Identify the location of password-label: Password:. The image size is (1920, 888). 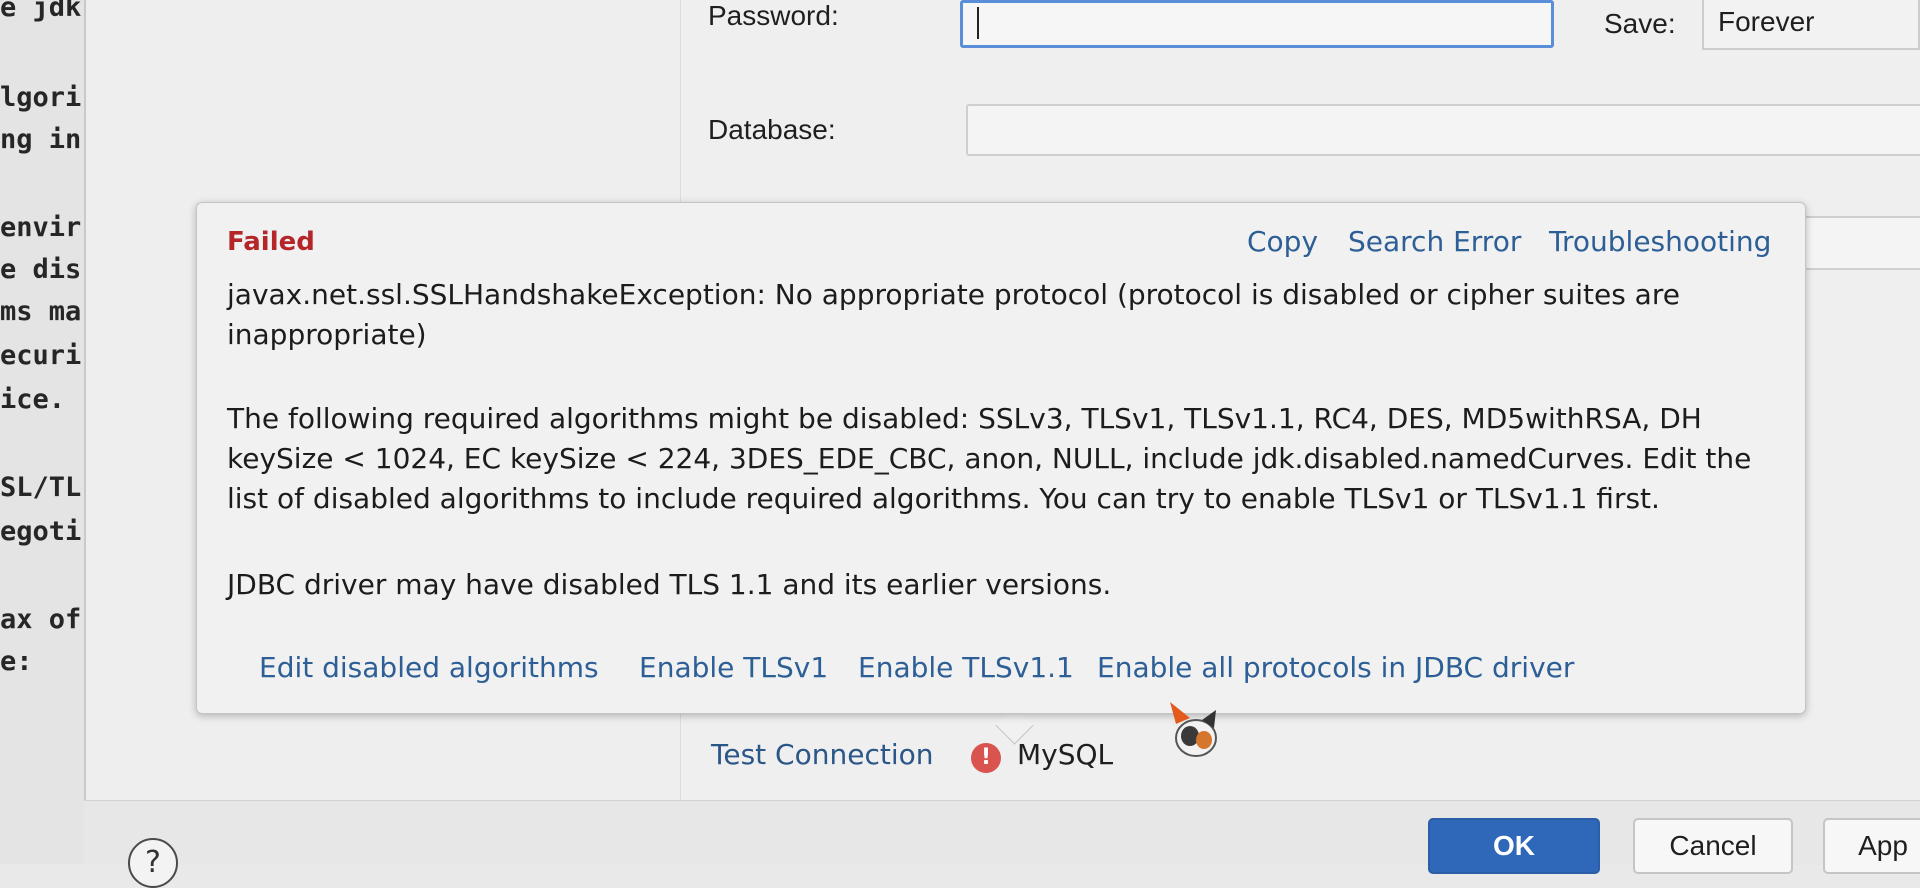
(773, 15).